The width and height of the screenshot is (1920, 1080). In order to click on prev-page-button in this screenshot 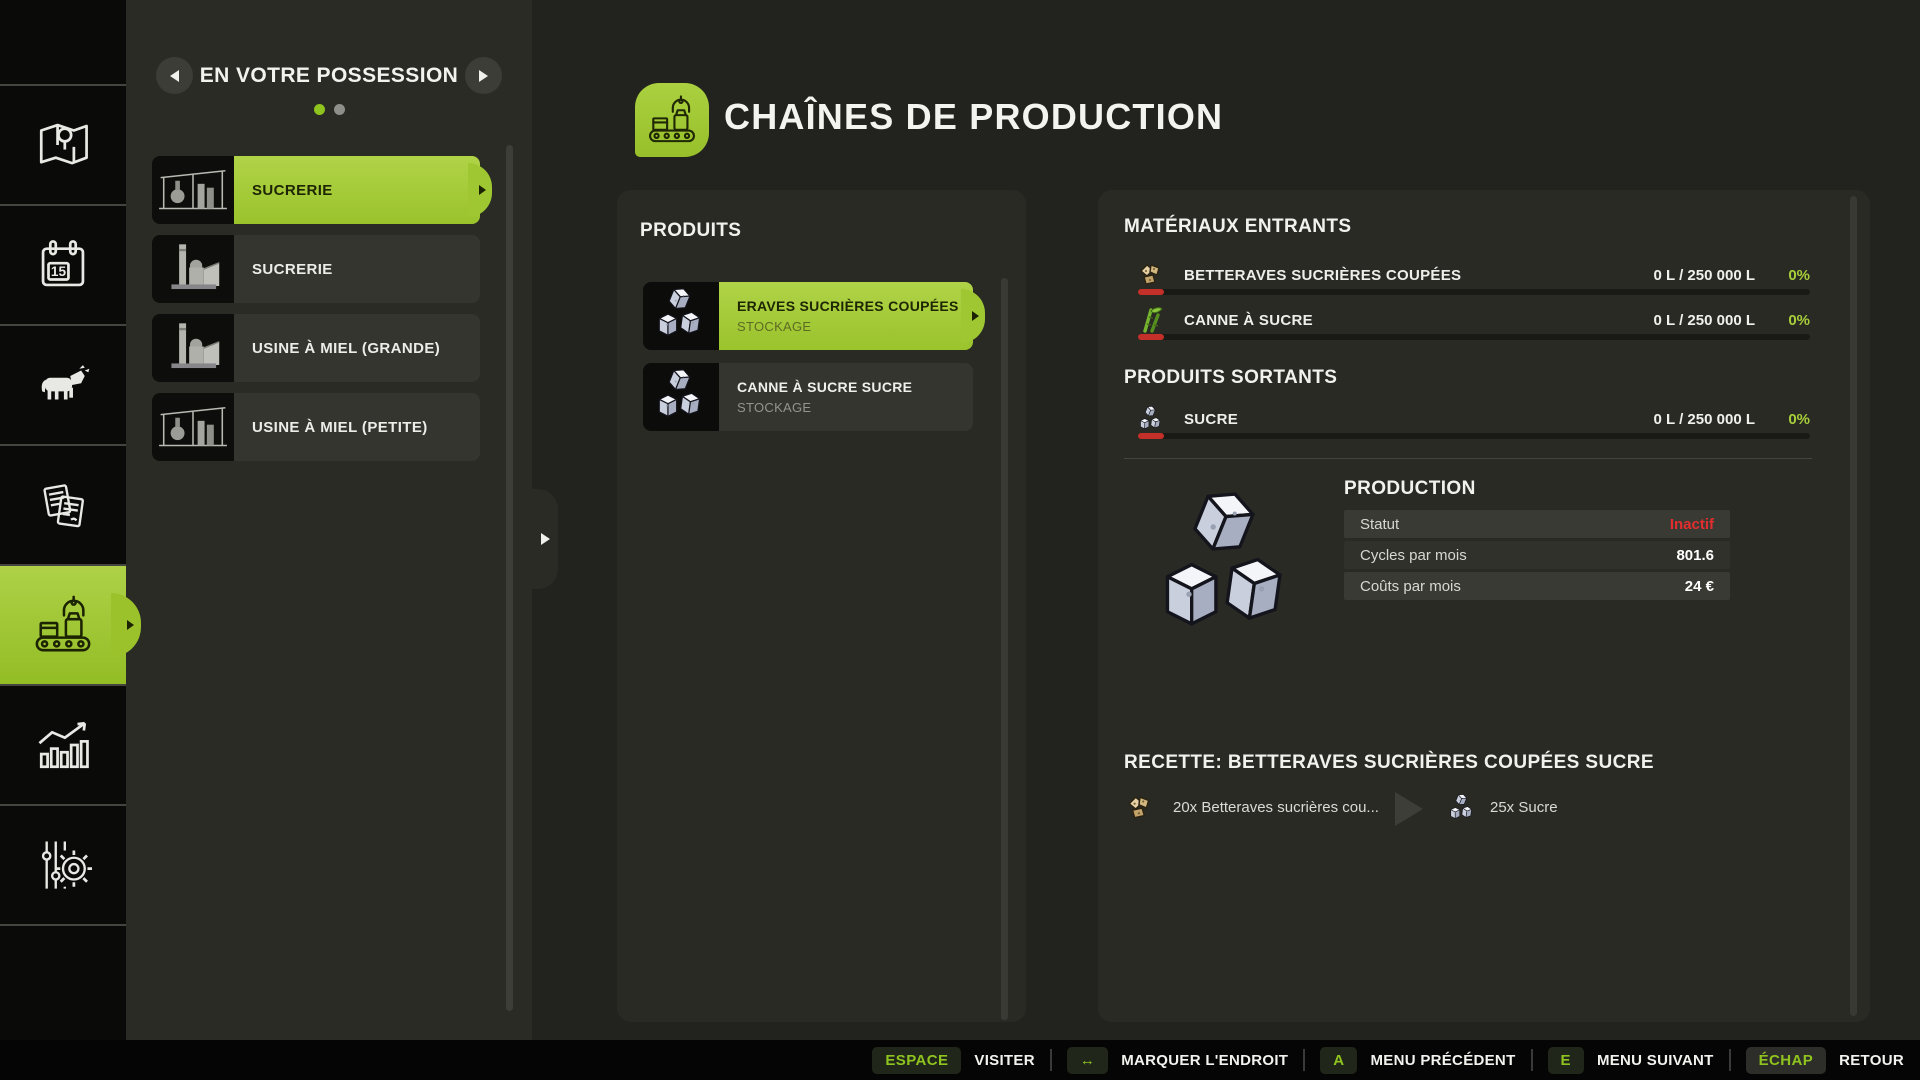, I will do `click(174, 75)`.